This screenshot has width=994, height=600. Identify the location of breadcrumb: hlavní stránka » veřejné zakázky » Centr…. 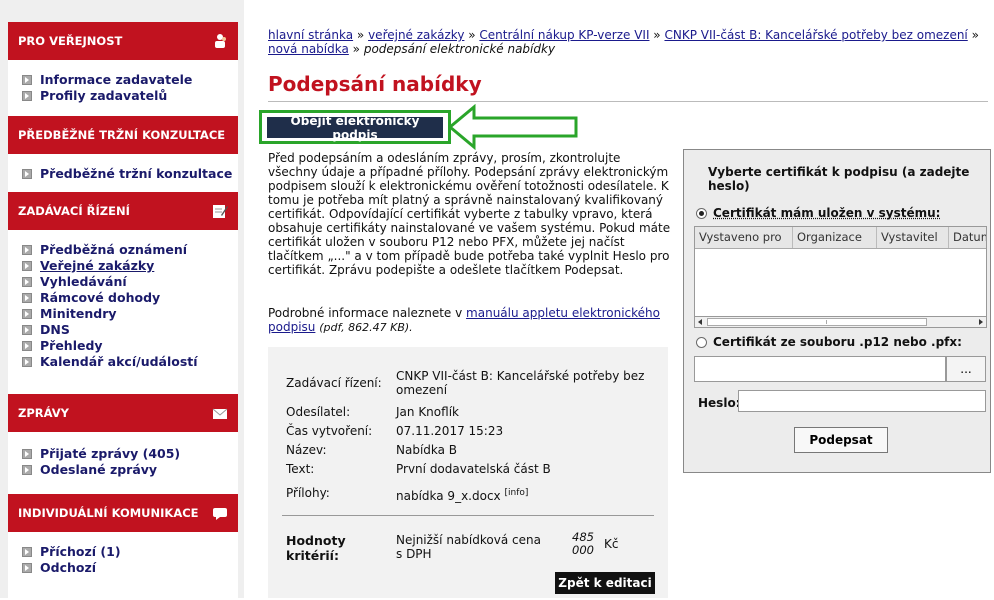
(628, 42).